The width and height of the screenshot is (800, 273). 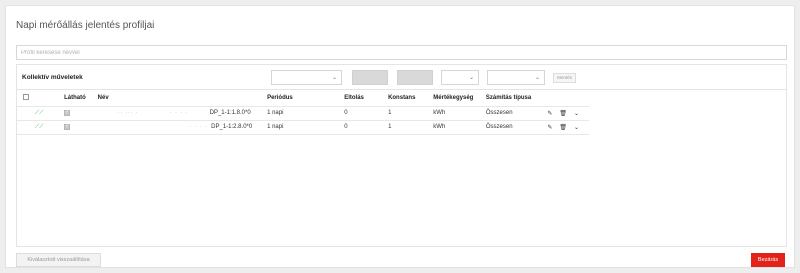 What do you see at coordinates (85, 25) in the screenshot?
I see `modal-title: Napi mérőállás jelentés profiljai` at bounding box center [85, 25].